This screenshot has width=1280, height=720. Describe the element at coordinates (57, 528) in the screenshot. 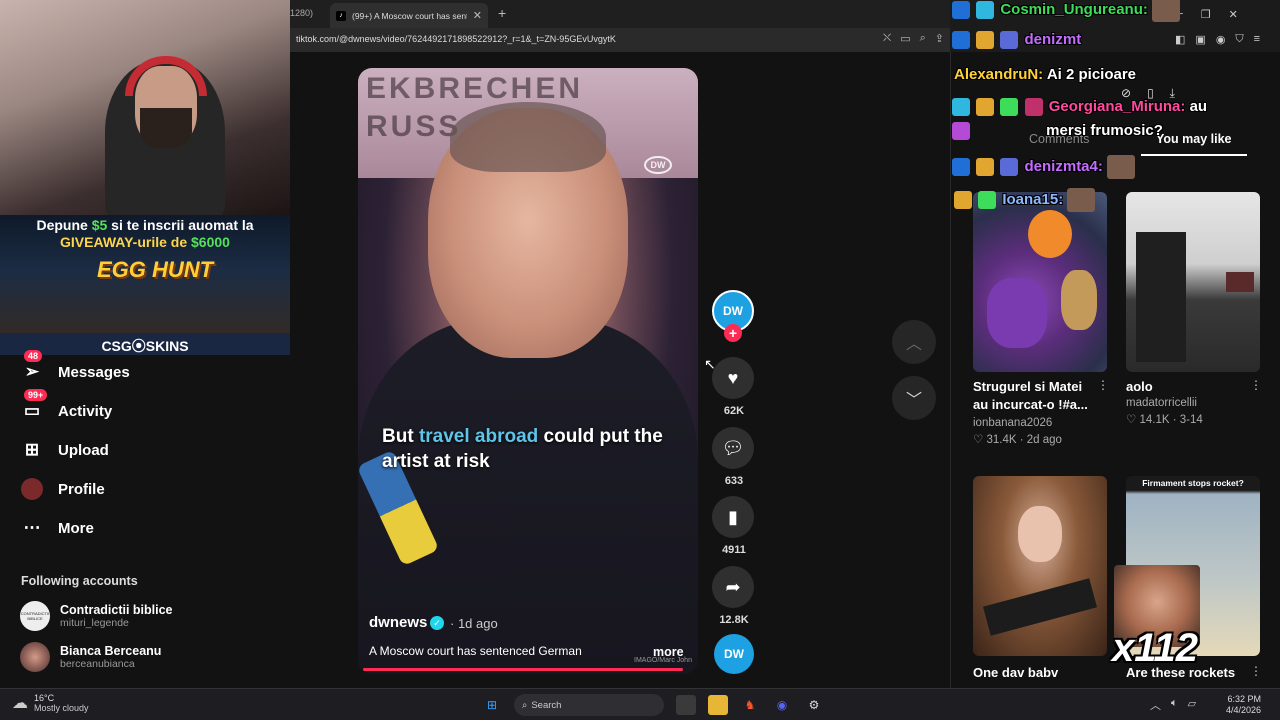

I see `sidebar-item-more: ⋯ More` at that location.